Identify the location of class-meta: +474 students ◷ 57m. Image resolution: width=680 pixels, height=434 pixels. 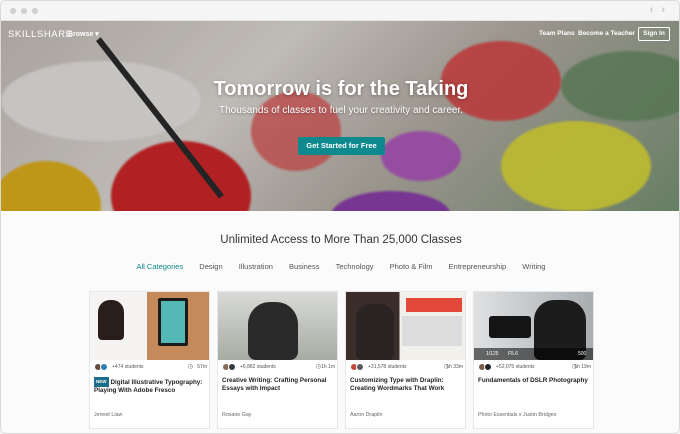
(150, 367).